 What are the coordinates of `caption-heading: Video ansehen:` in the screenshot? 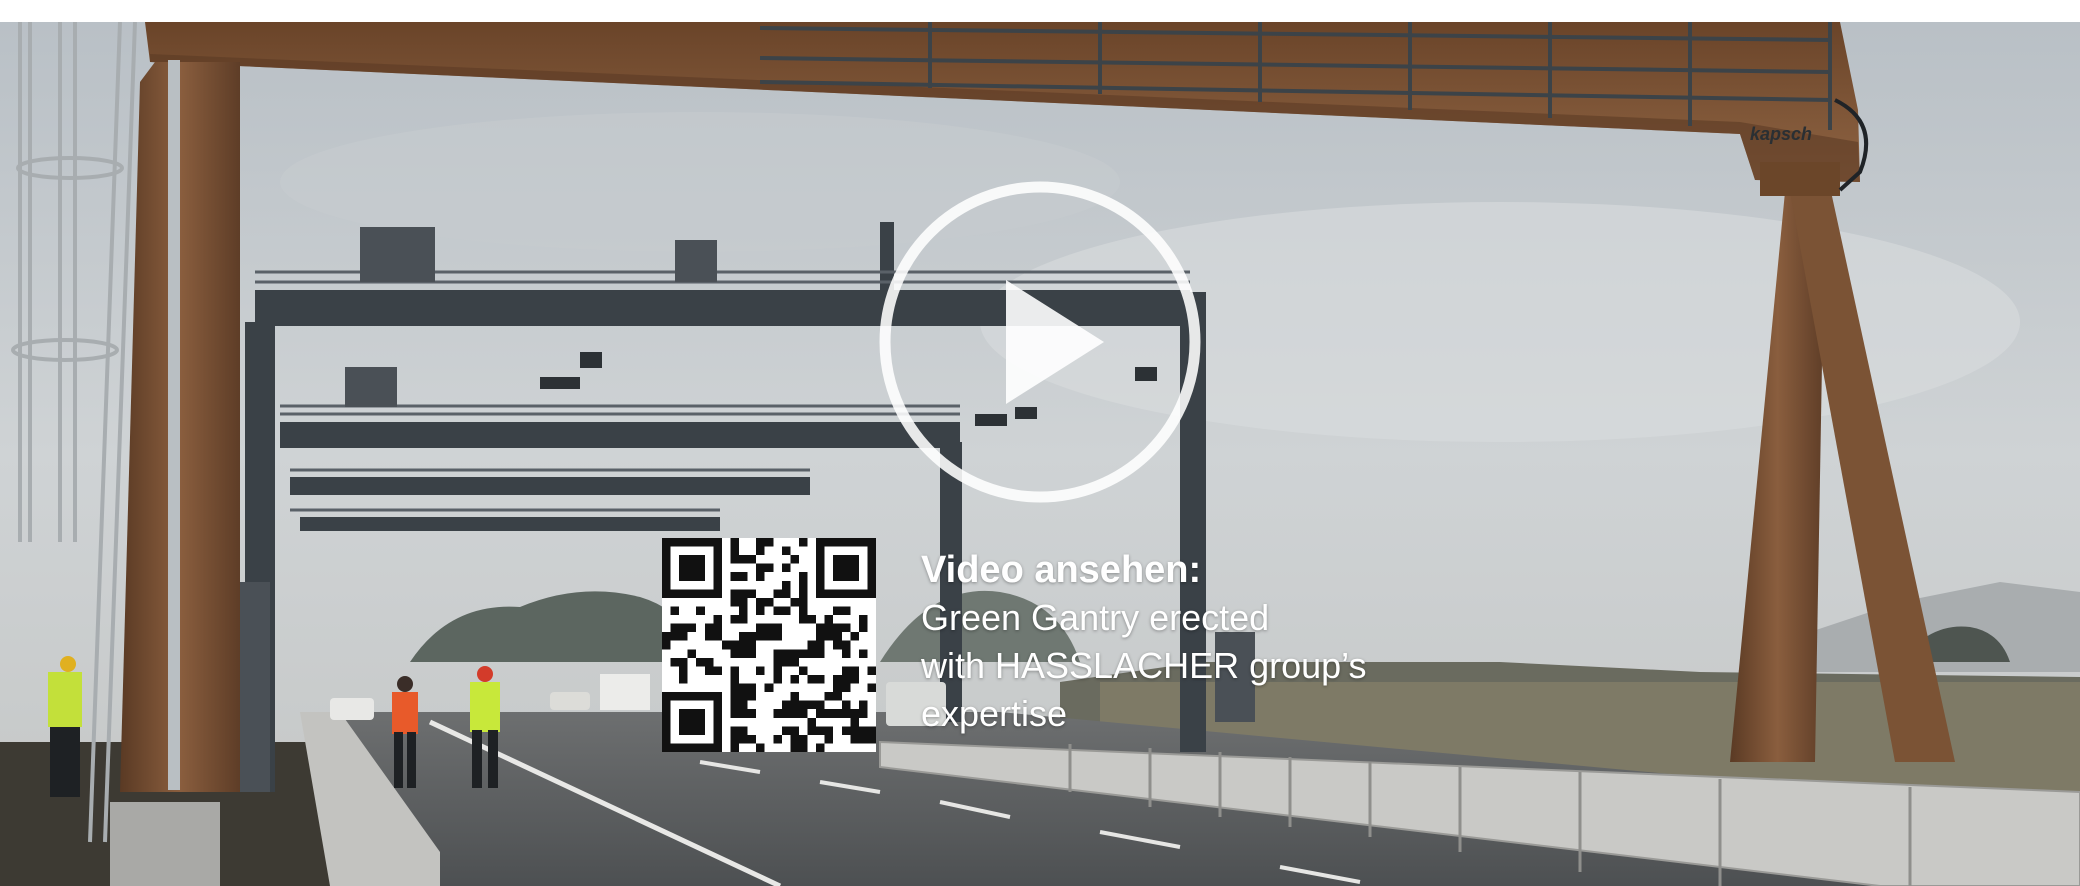 It's located at (1061, 570).